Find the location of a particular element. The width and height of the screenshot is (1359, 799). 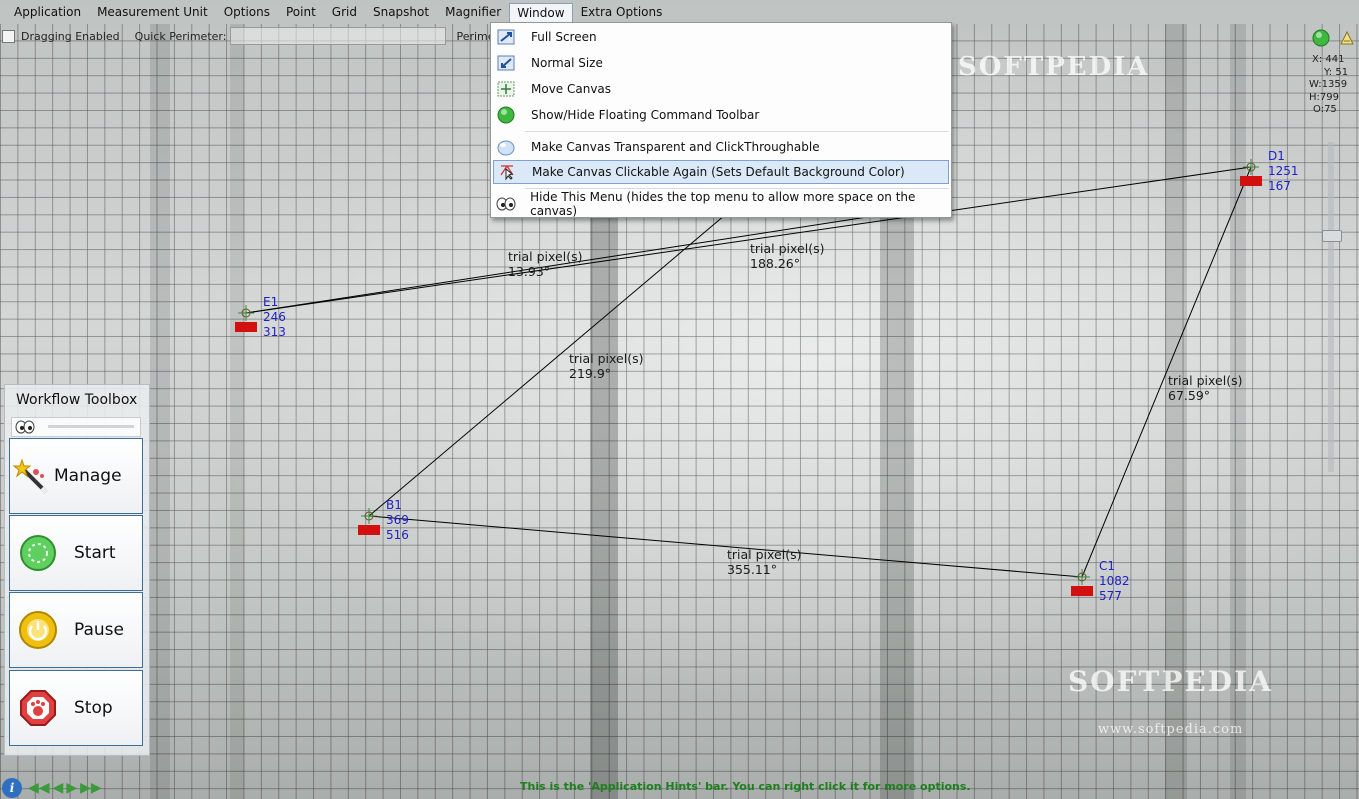

pause-button: Pause is located at coordinates (76, 630).